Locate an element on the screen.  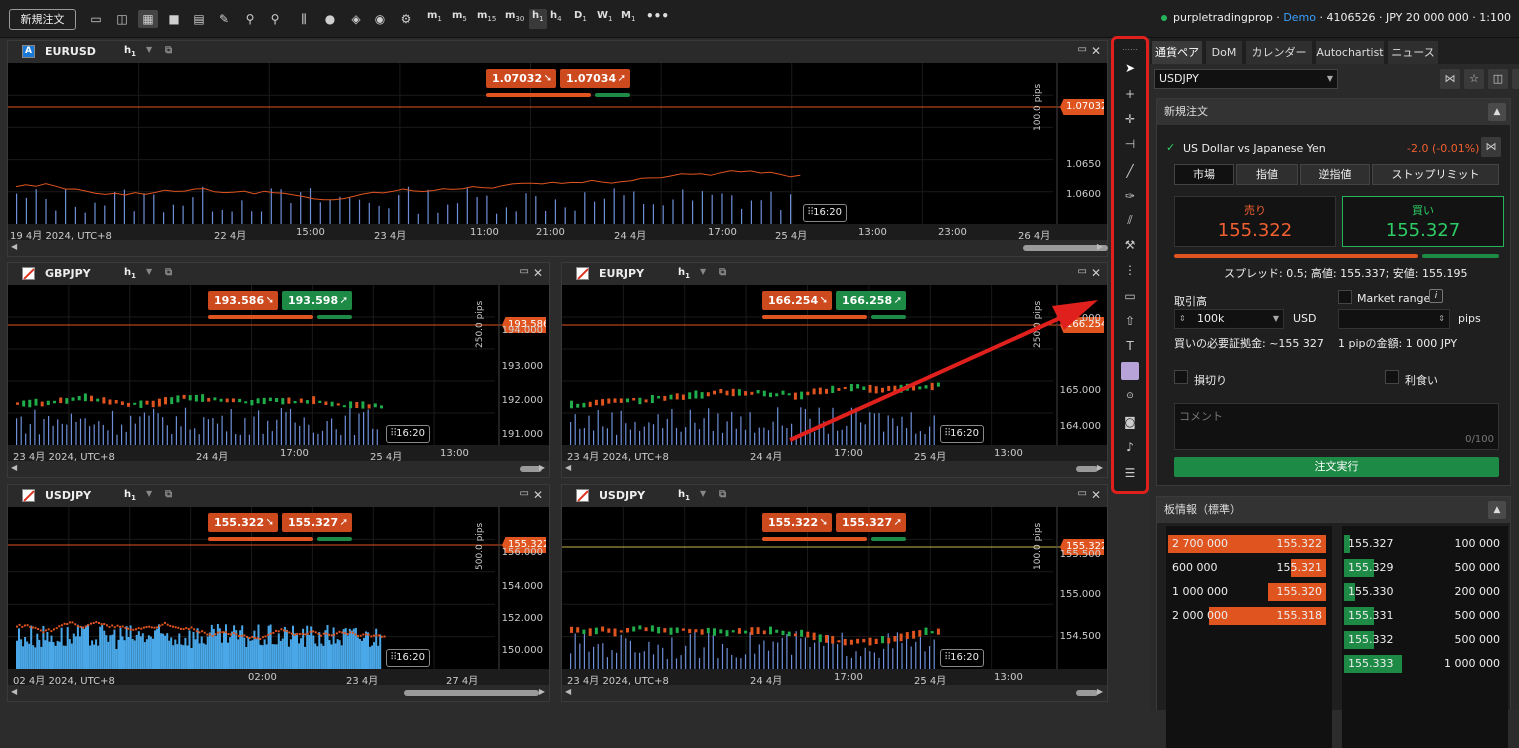
comment-counter: 0/100 is located at coordinates (1479, 439).